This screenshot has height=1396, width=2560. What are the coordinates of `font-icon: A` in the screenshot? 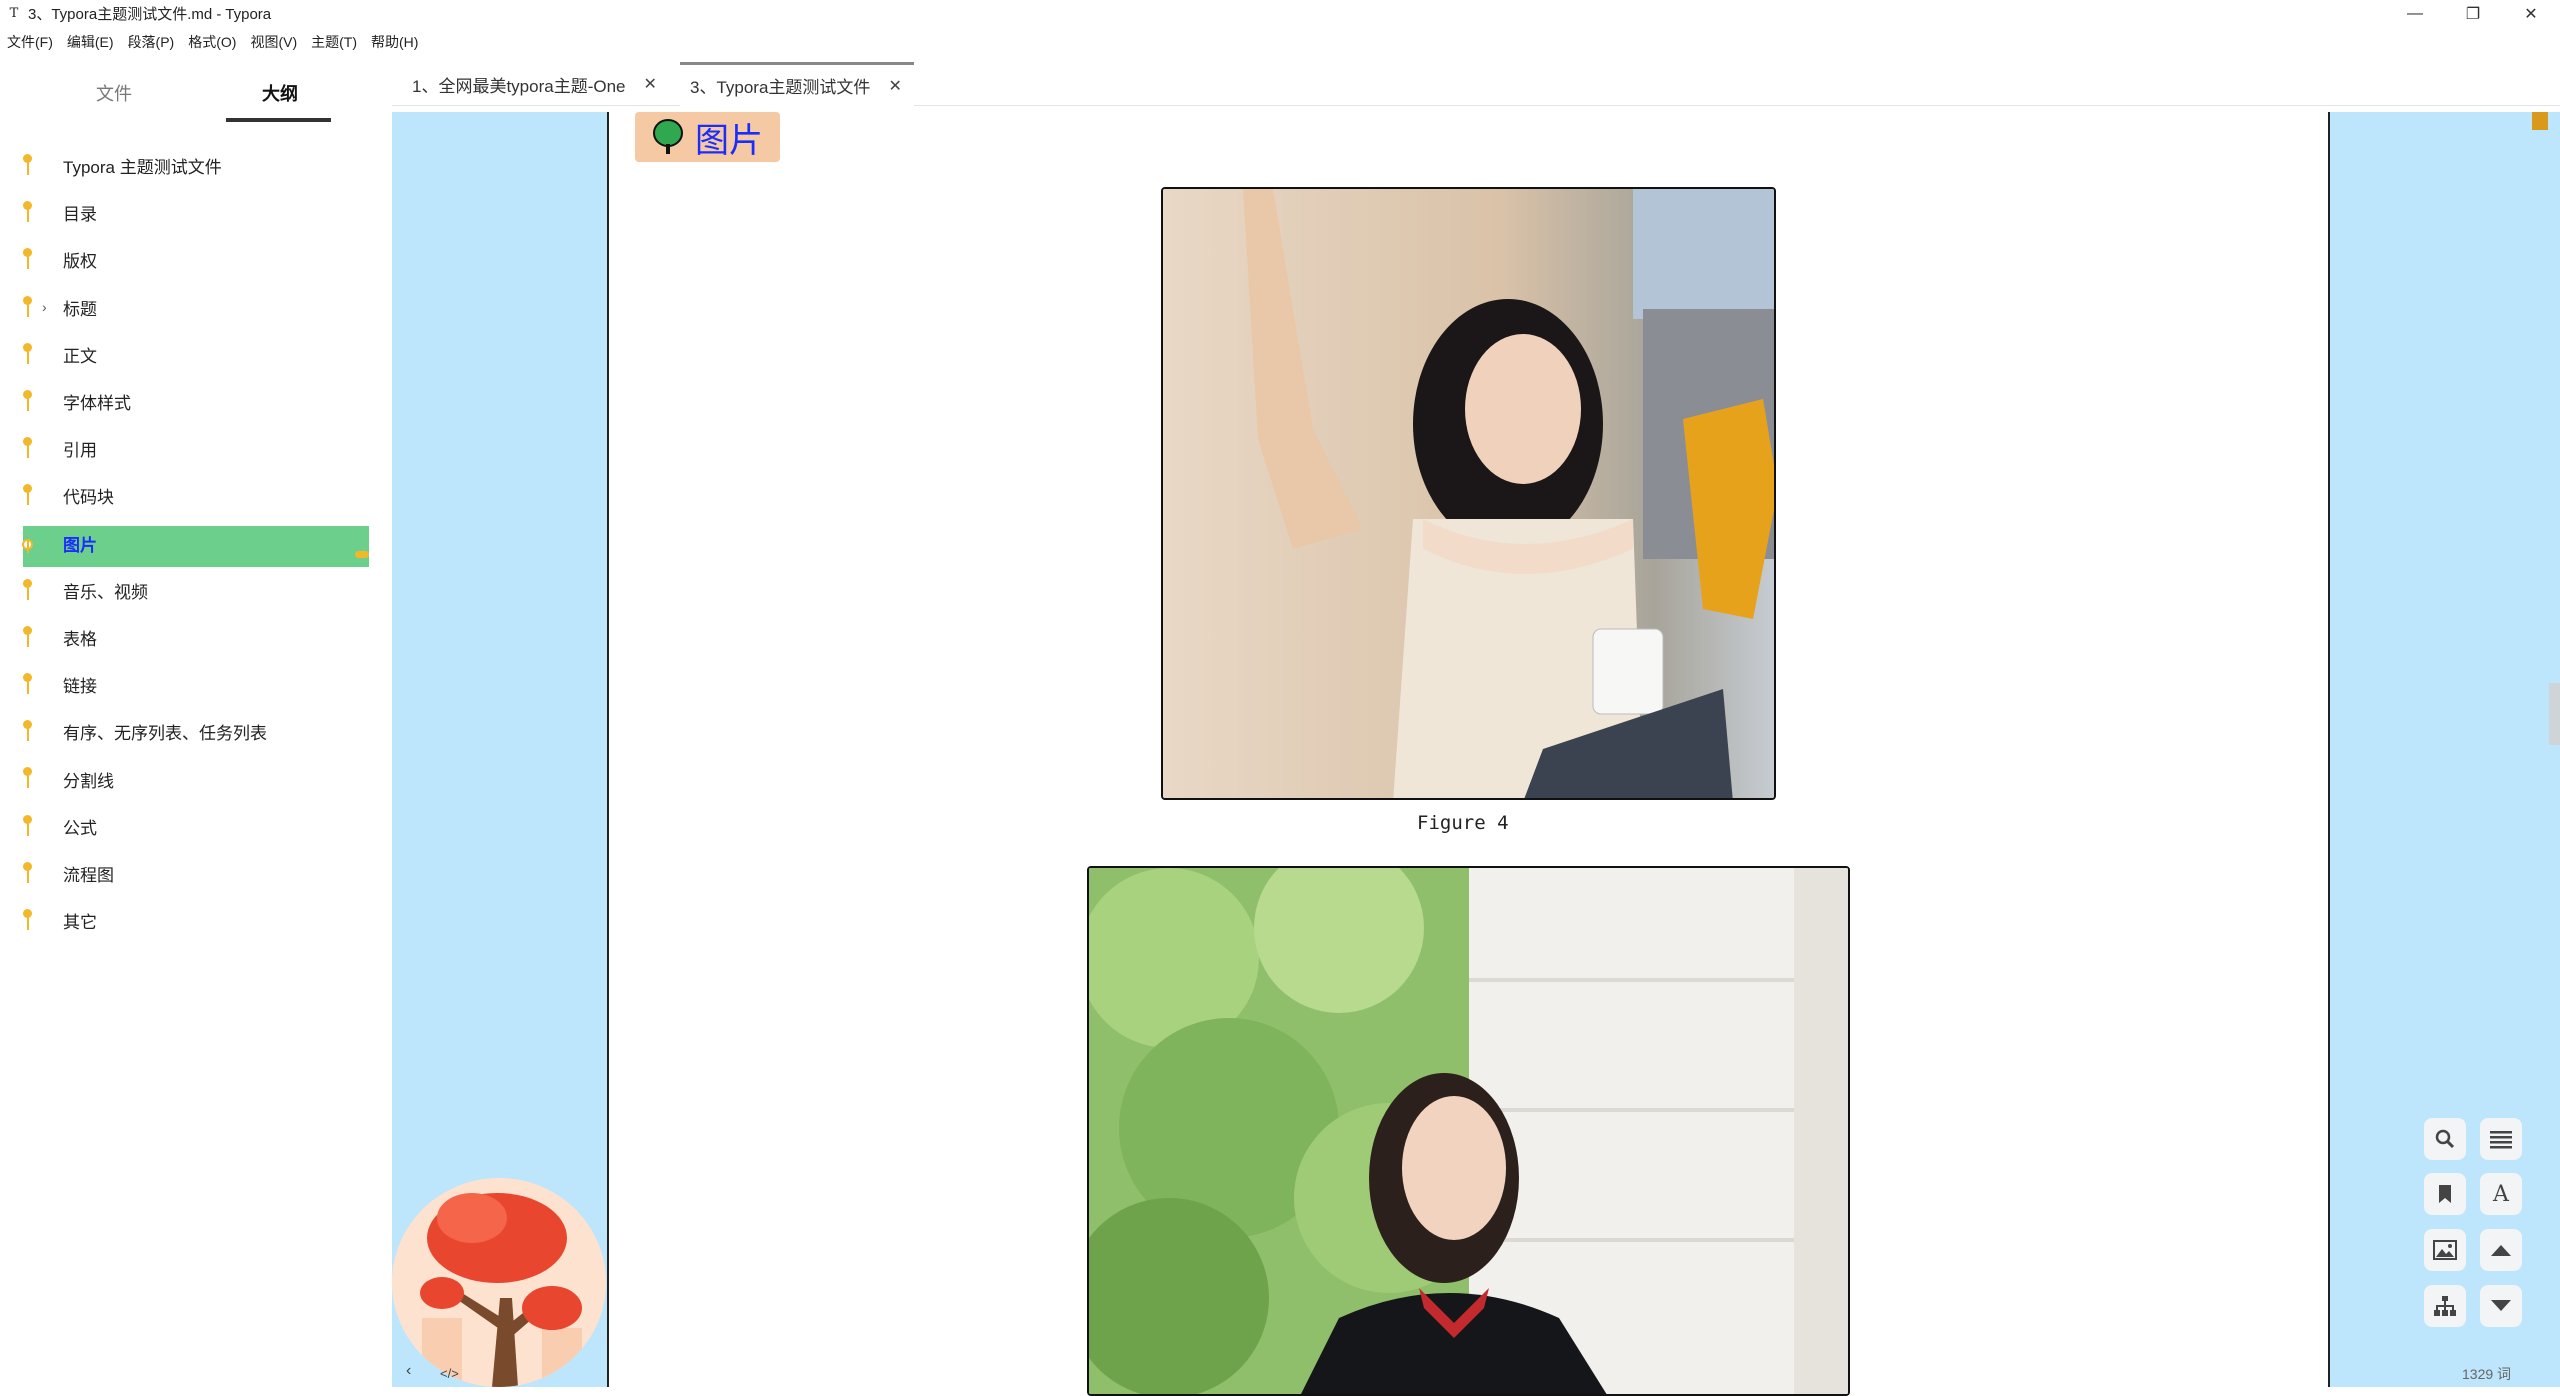 It's located at (2501, 1194).